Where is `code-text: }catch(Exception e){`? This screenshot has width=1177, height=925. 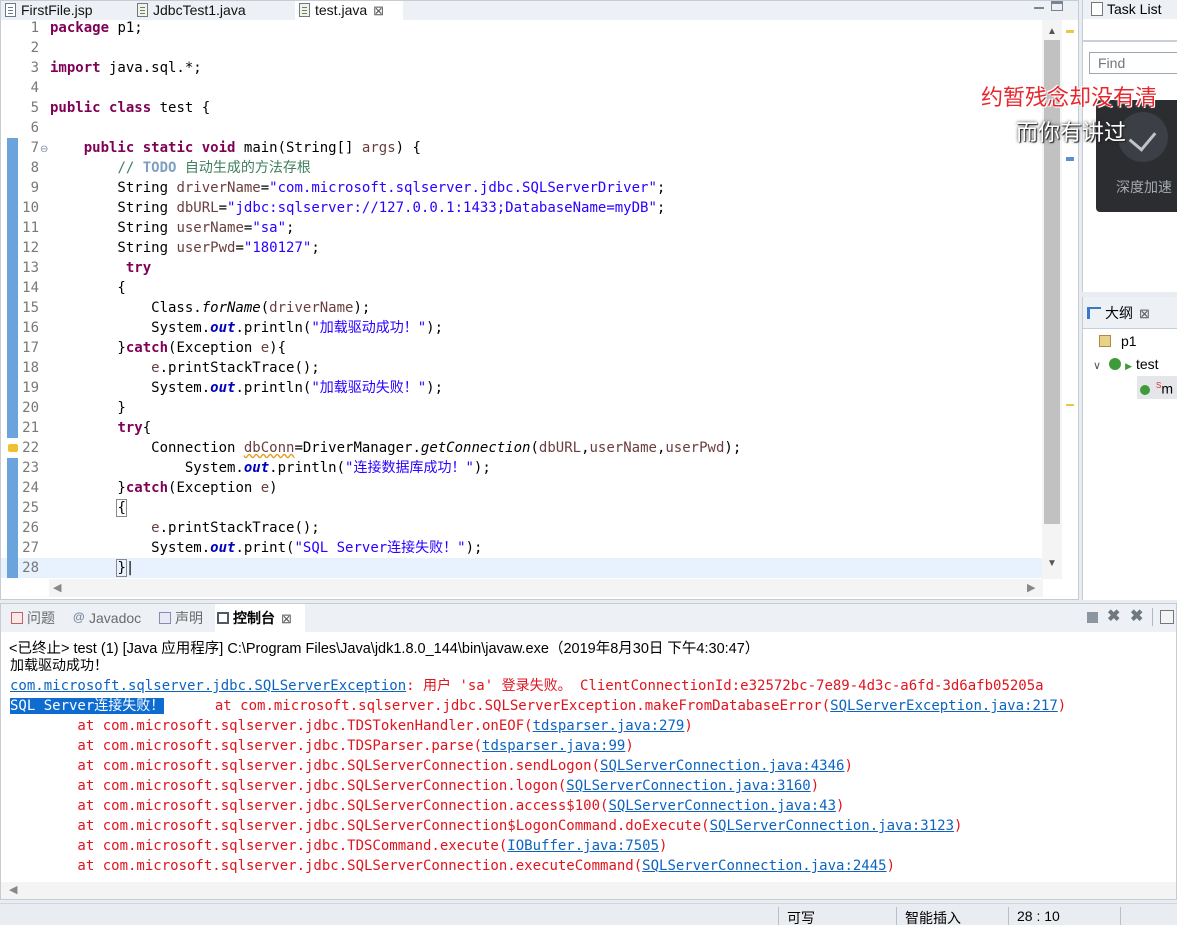
code-text: }catch(Exception e){ is located at coordinates (168, 348).